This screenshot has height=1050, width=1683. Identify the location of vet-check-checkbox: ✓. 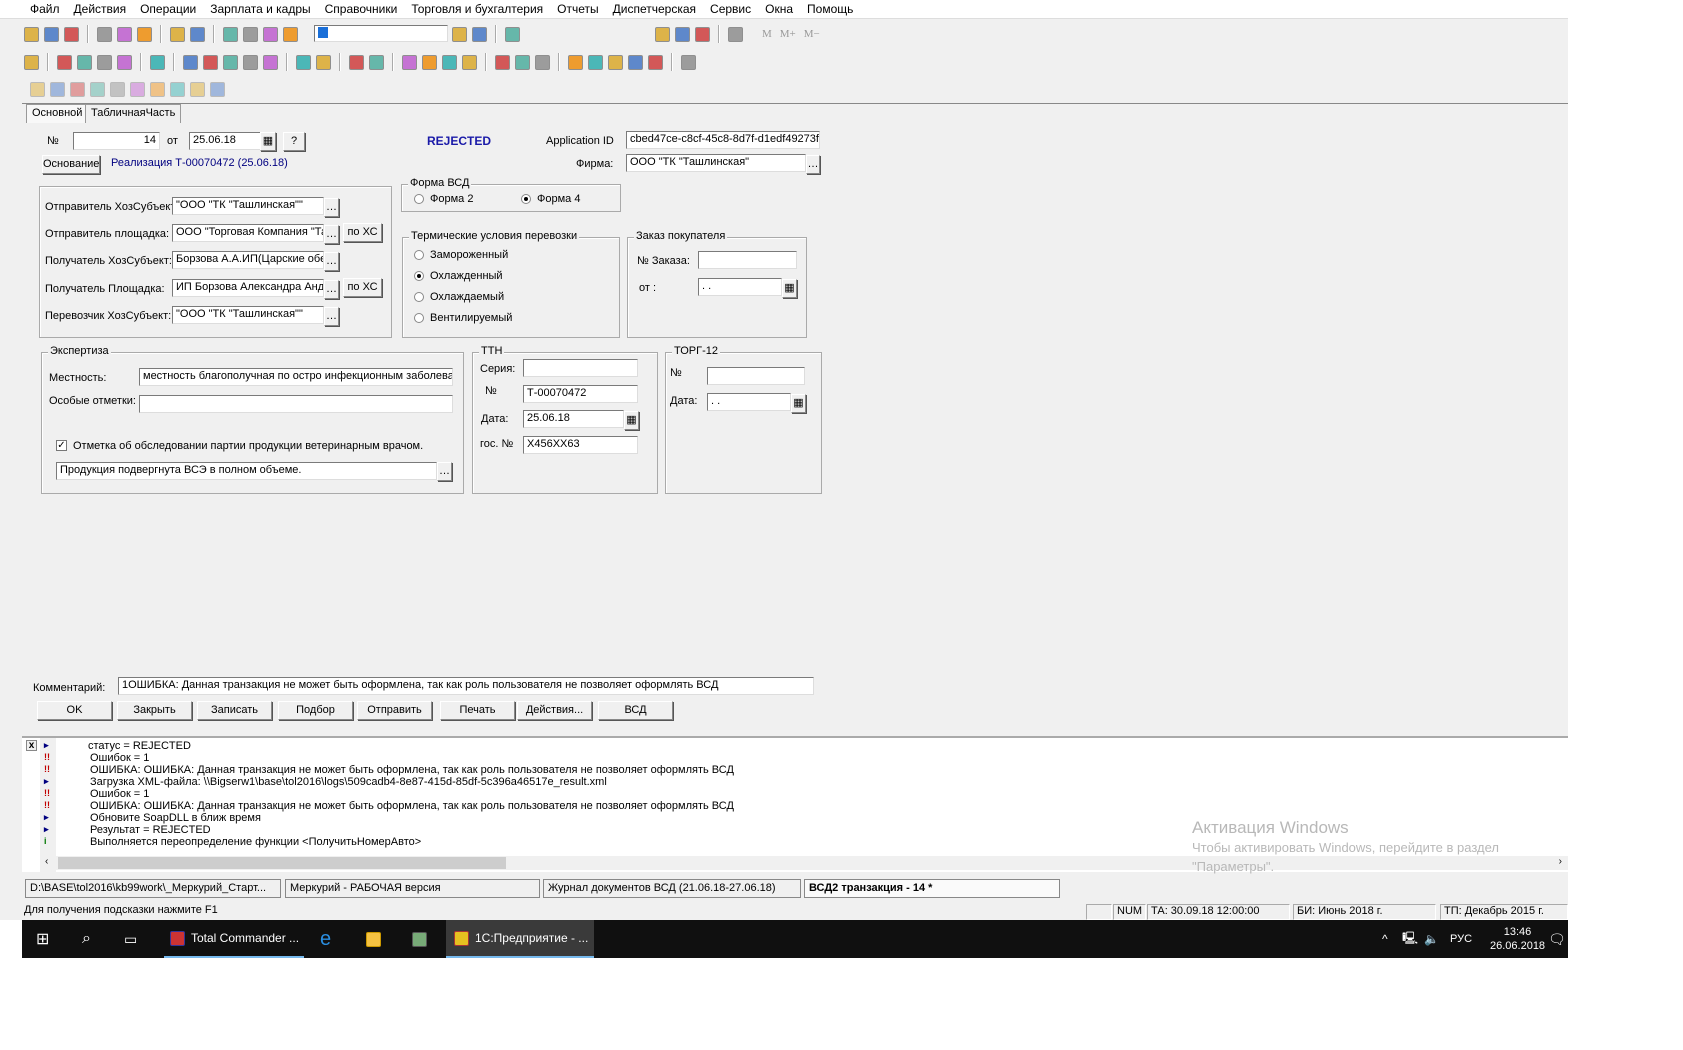
(61, 445).